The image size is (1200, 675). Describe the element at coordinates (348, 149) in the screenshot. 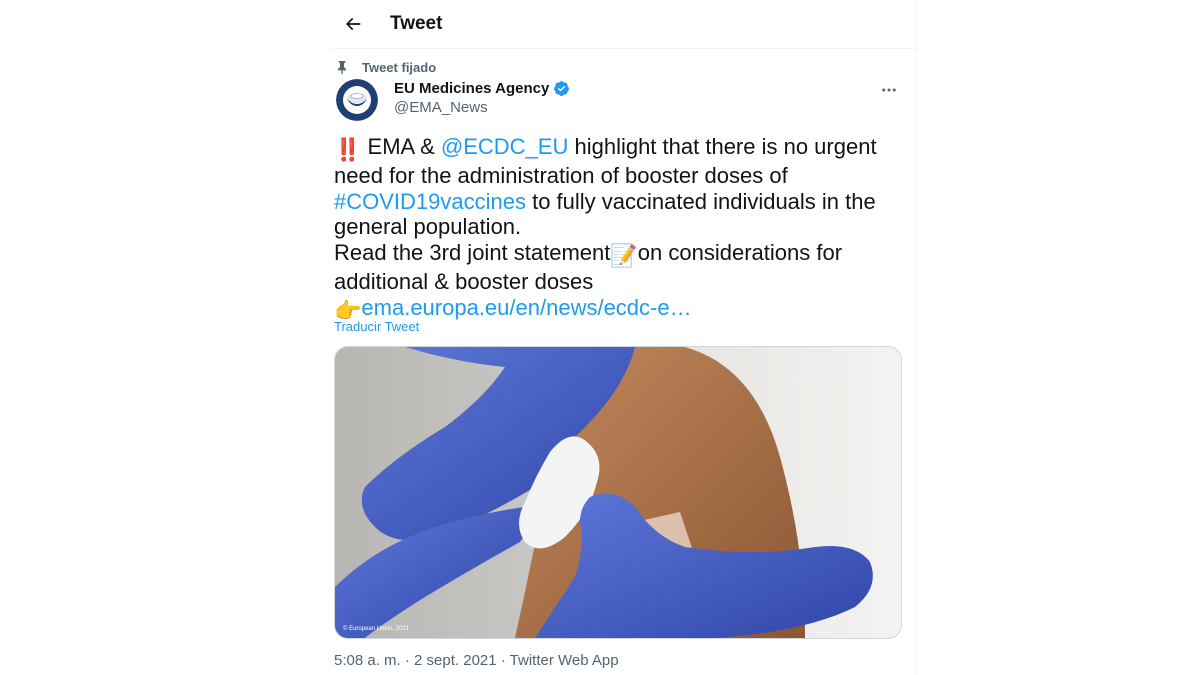

I see `double-exclamation-emoji: ‼️` at that location.